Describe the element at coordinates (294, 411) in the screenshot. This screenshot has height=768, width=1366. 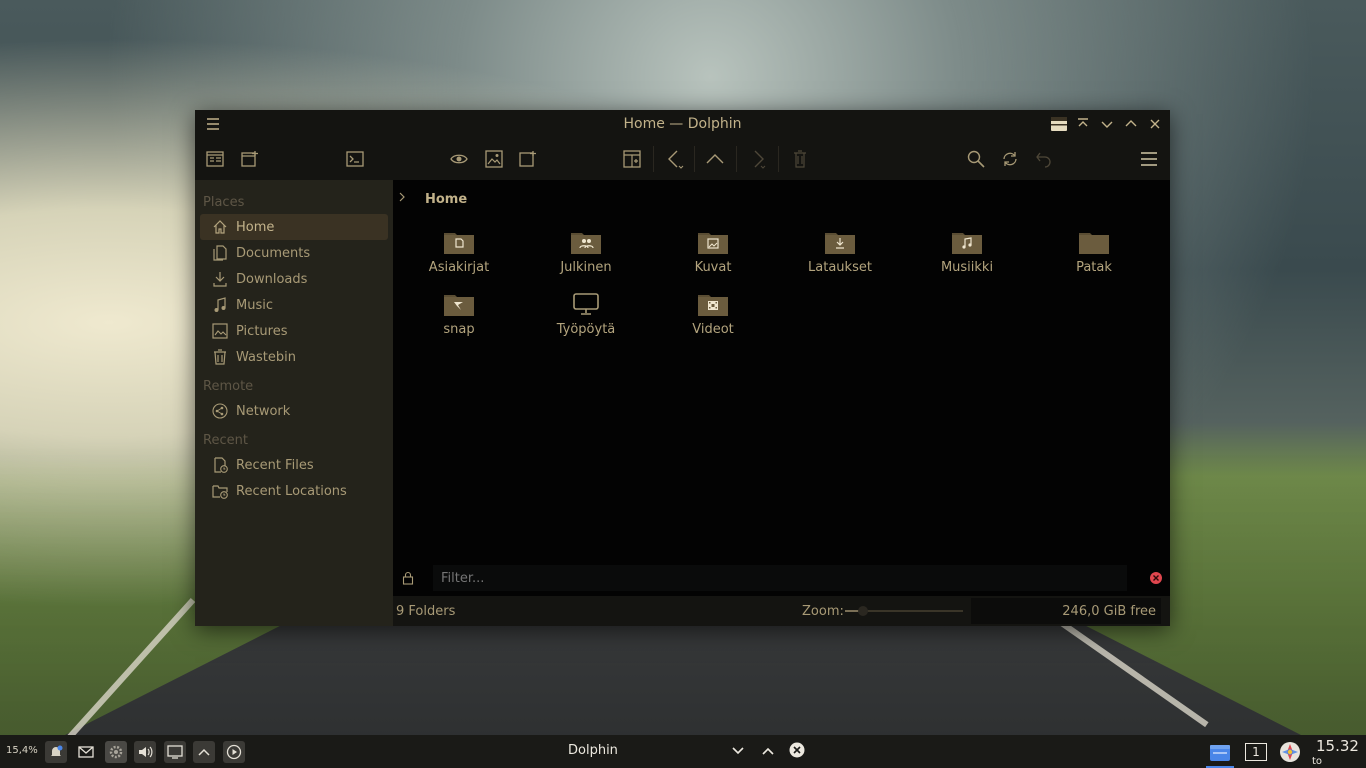
I see `sidebar-item-network: Network` at that location.